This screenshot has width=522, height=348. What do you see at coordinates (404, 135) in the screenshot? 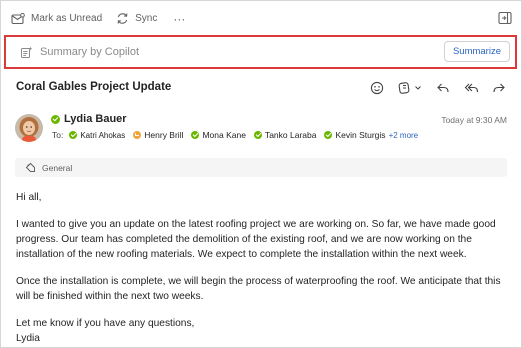
I see `more-recipients-link: +2 more` at bounding box center [404, 135].